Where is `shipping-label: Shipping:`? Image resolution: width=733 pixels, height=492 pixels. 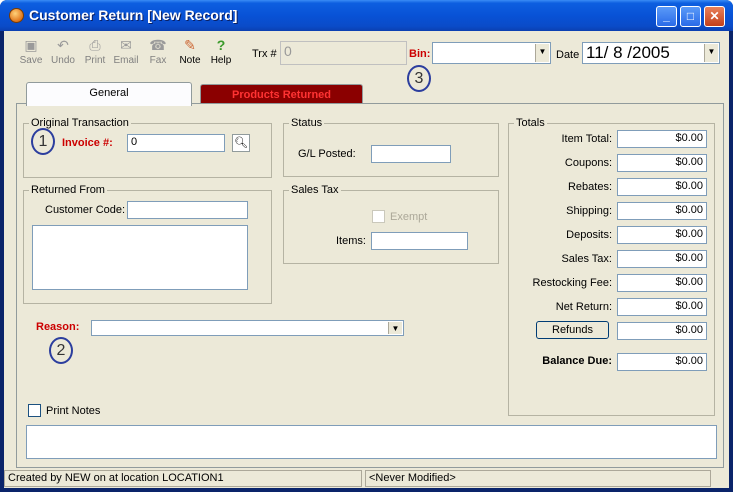 shipping-label: Shipping: is located at coordinates (589, 211).